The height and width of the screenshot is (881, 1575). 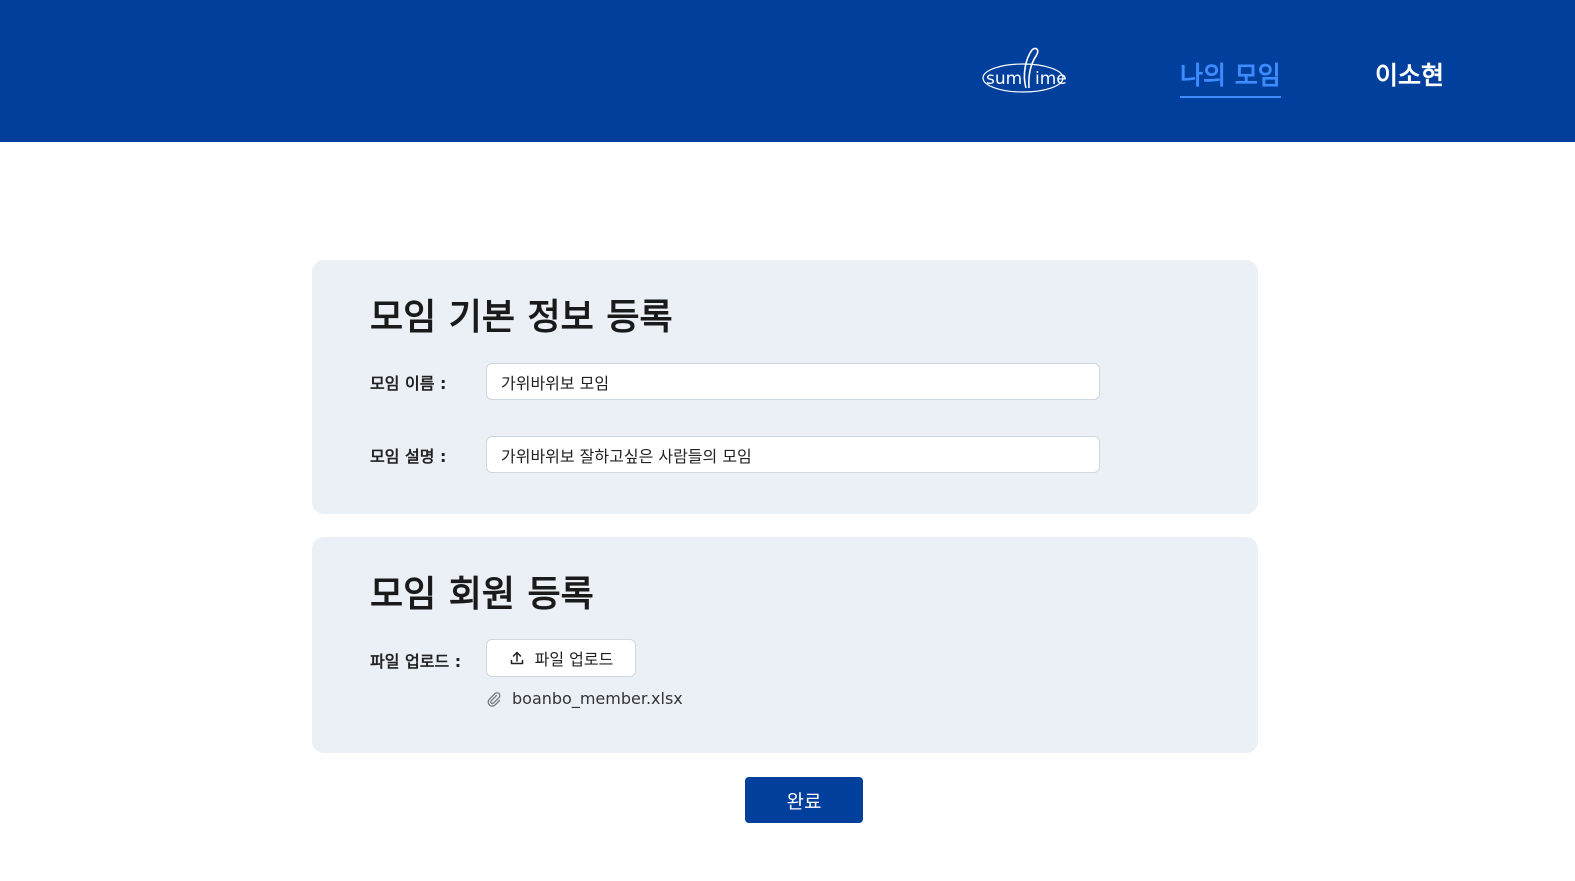 What do you see at coordinates (597, 698) in the screenshot?
I see `uploaded-file-name: boanbo_member.xlsx` at bounding box center [597, 698].